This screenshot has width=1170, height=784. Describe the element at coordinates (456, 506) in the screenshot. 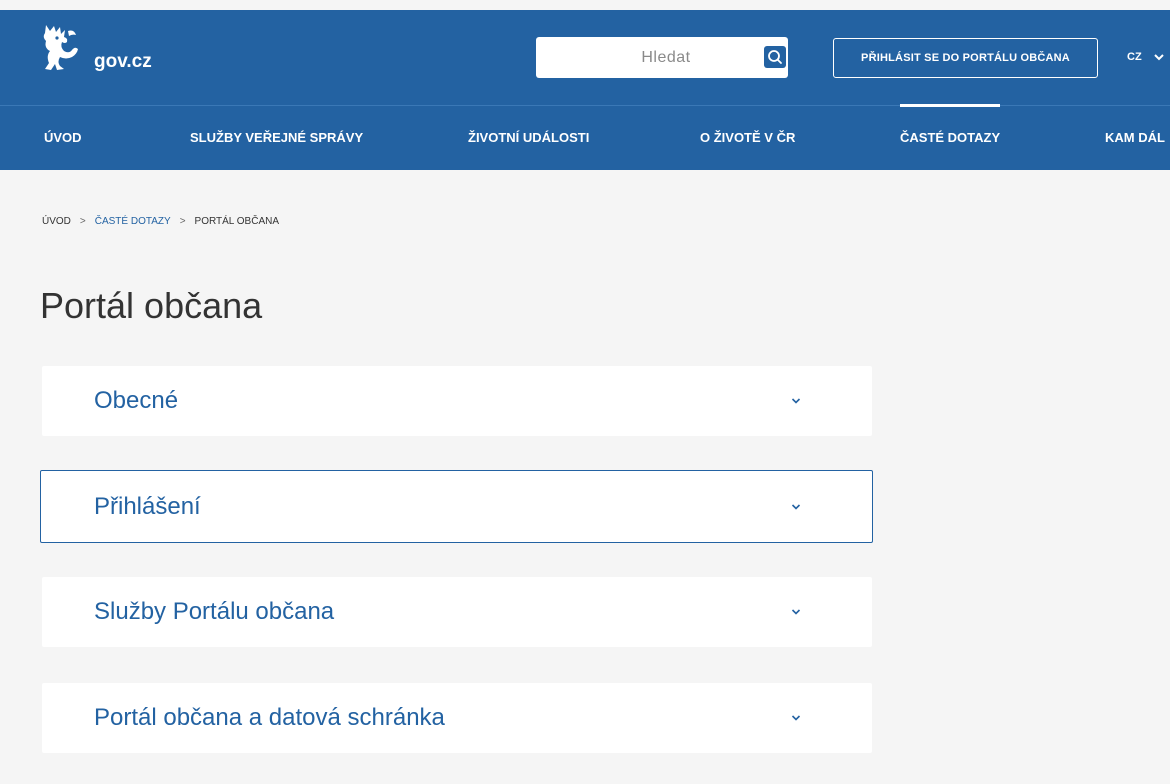

I see `accordion-item-prihlaseni: Přihlášení` at that location.